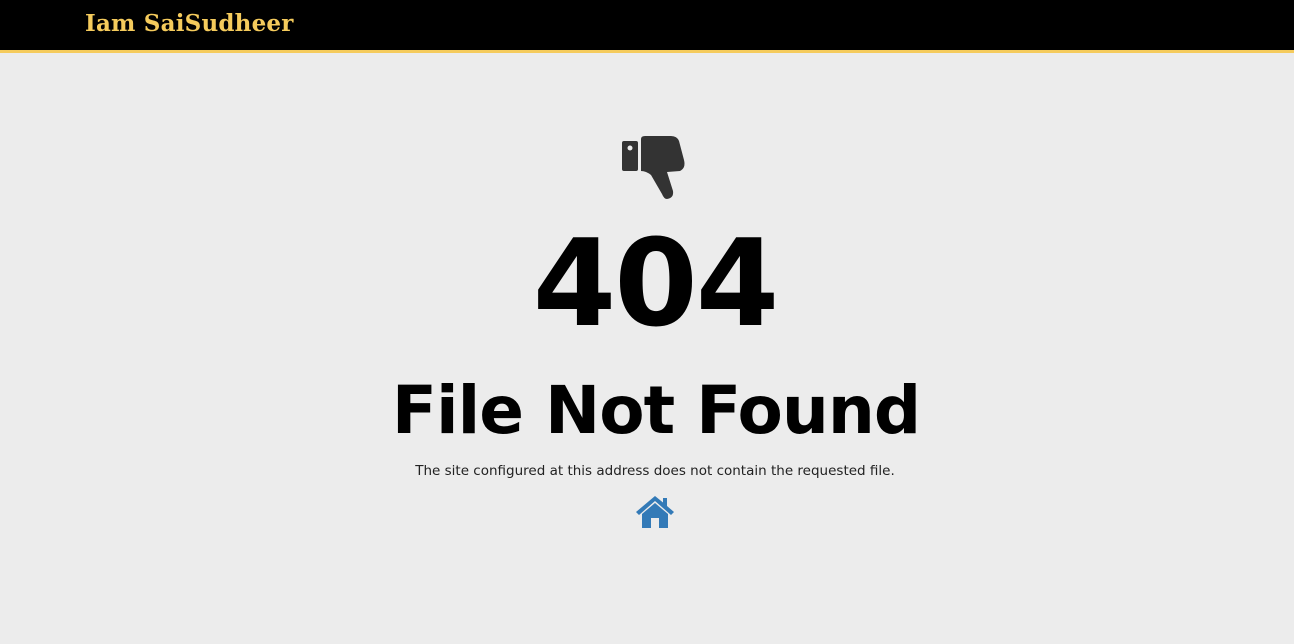 Image resolution: width=1294 pixels, height=644 pixels. Describe the element at coordinates (656, 284) in the screenshot. I see `error-code: 404` at that location.